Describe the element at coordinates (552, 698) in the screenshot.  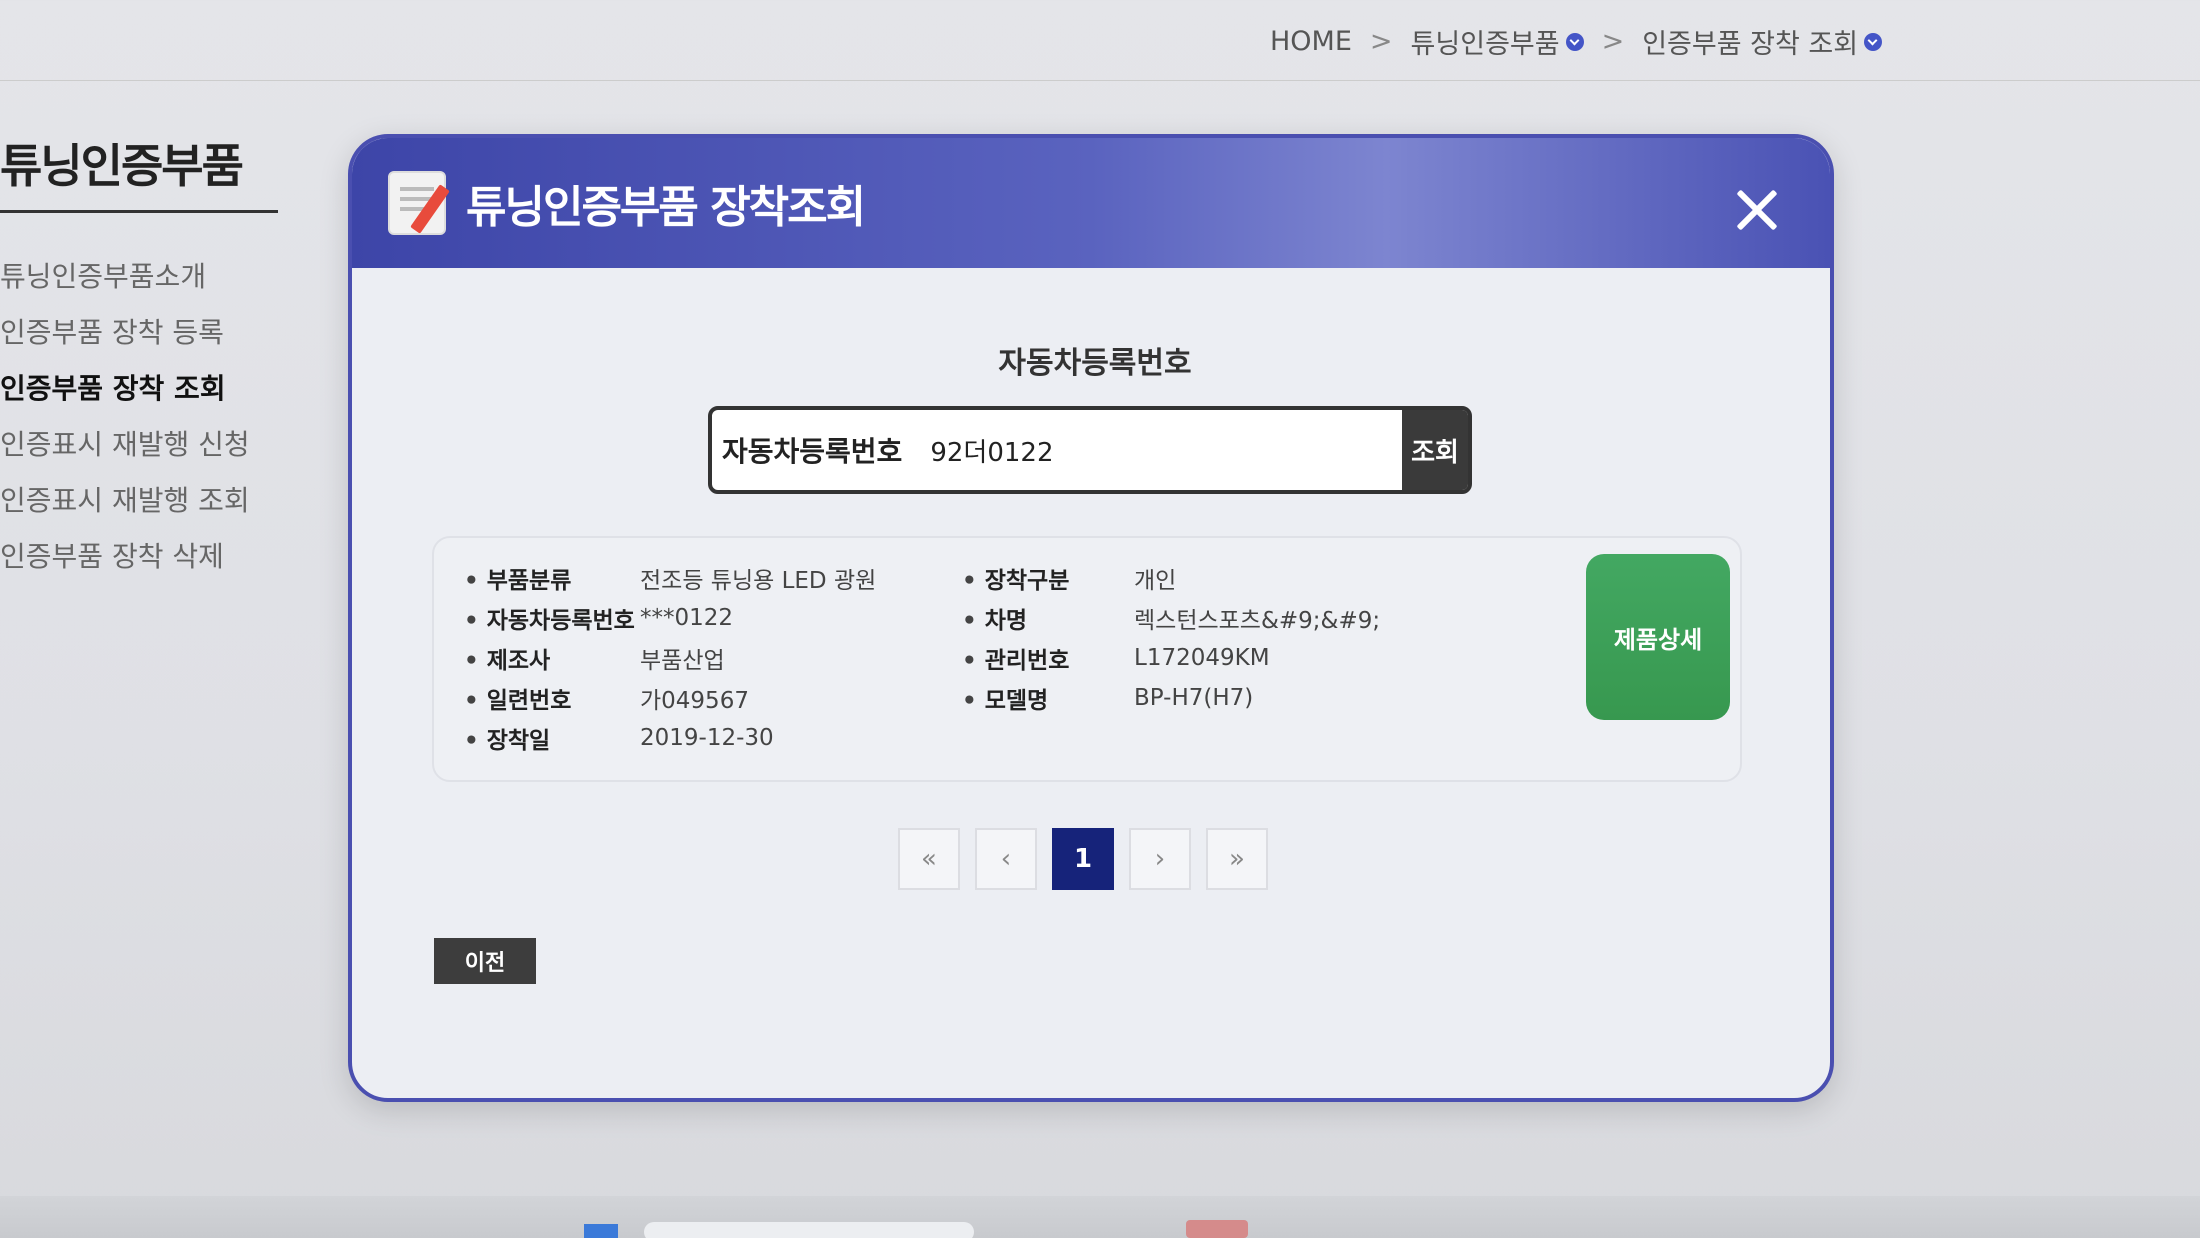
I see `field-label: 일련번호` at that location.